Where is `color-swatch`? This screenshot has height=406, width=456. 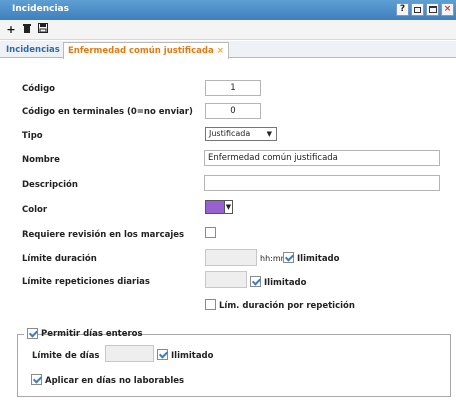
color-swatch is located at coordinates (215, 207).